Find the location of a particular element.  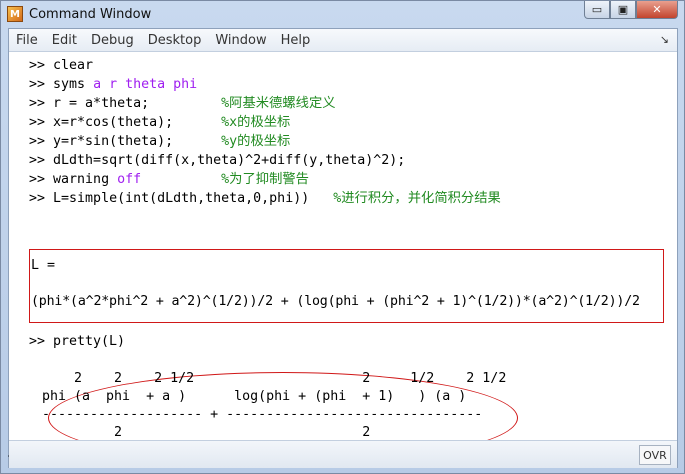

console-line: >> y=r*sin(theta); %y的极坐标 is located at coordinates (160, 141).